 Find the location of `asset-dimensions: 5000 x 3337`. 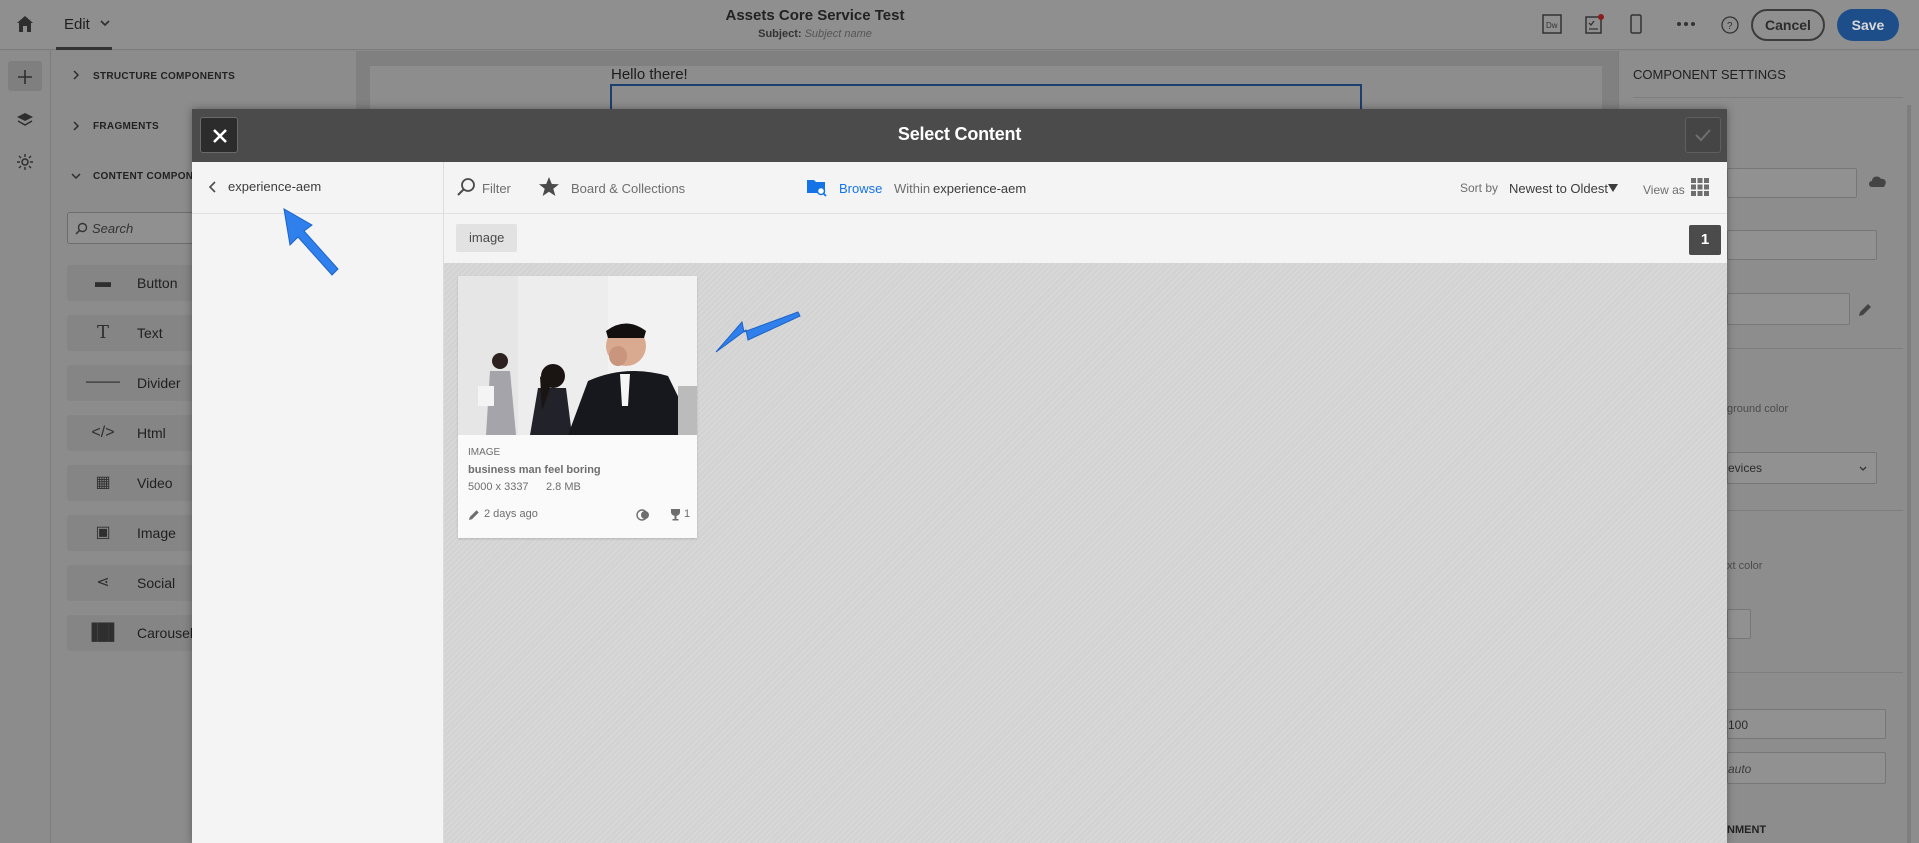

asset-dimensions: 5000 x 3337 is located at coordinates (498, 487).